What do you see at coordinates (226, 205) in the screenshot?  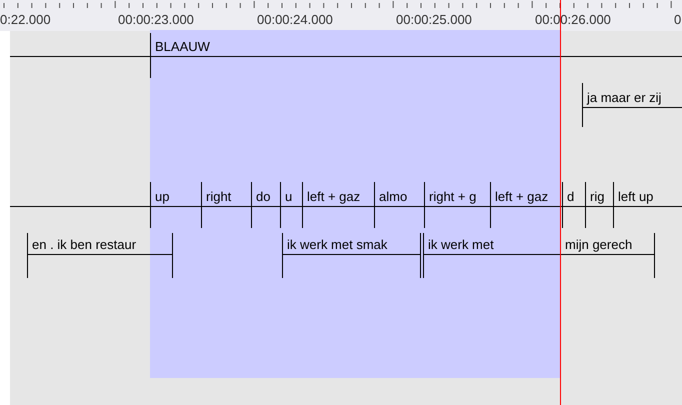 I see `annotation: right` at bounding box center [226, 205].